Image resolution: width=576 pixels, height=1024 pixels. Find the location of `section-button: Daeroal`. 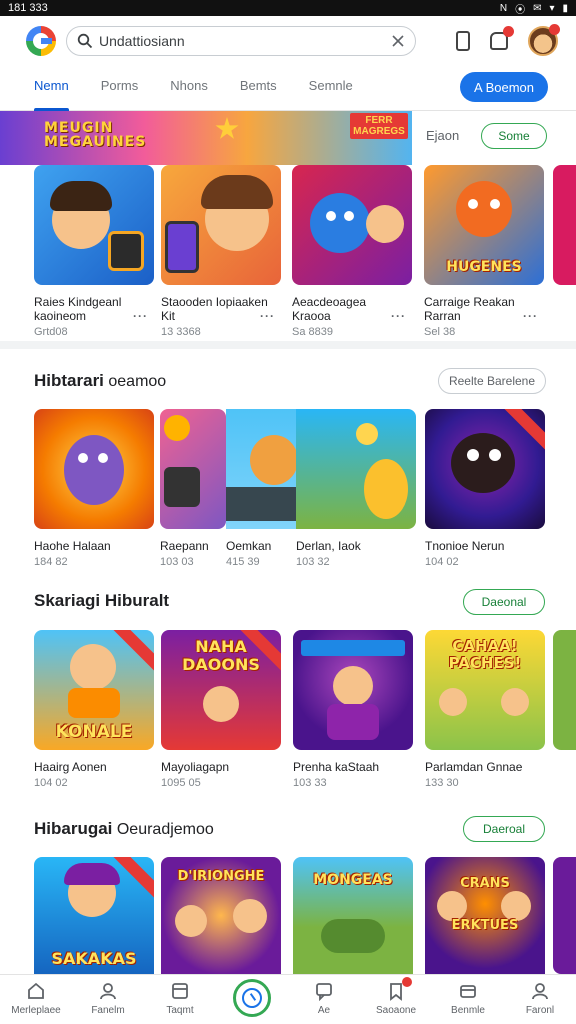

section-button: Daeroal is located at coordinates (504, 829).